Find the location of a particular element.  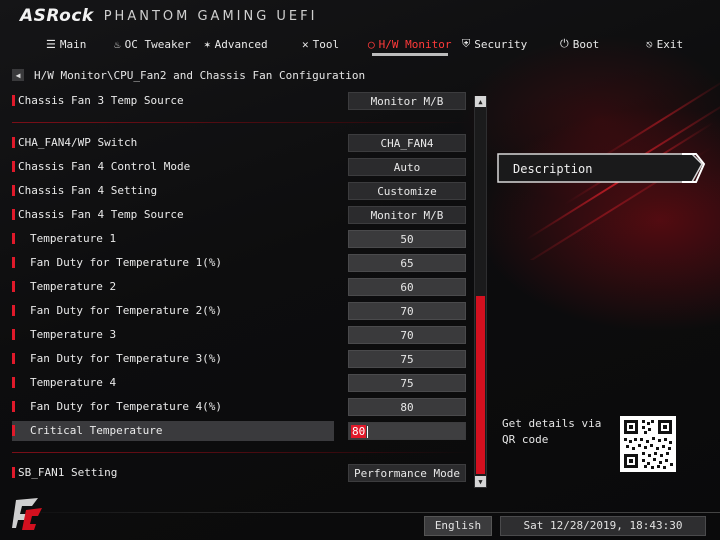

nav-security: ⛨ Security is located at coordinates (494, 44).